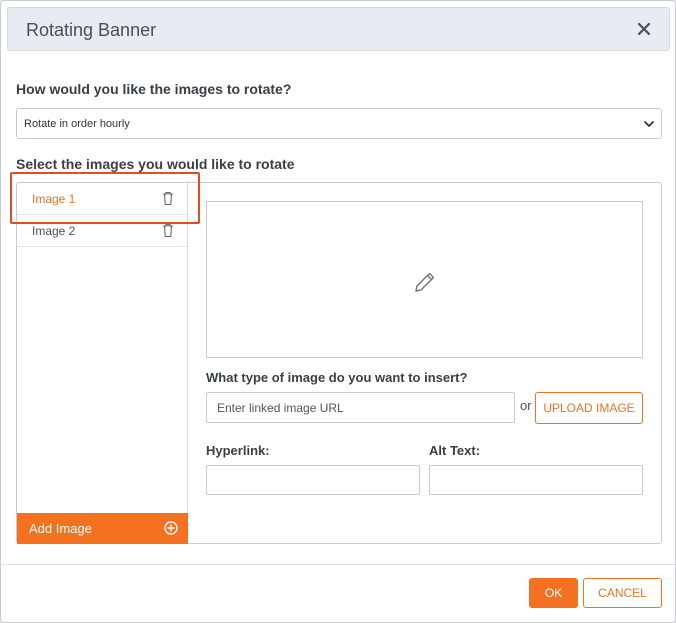 The height and width of the screenshot is (623, 676). What do you see at coordinates (455, 450) in the screenshot?
I see `alt-text-label: Alt Text:` at bounding box center [455, 450].